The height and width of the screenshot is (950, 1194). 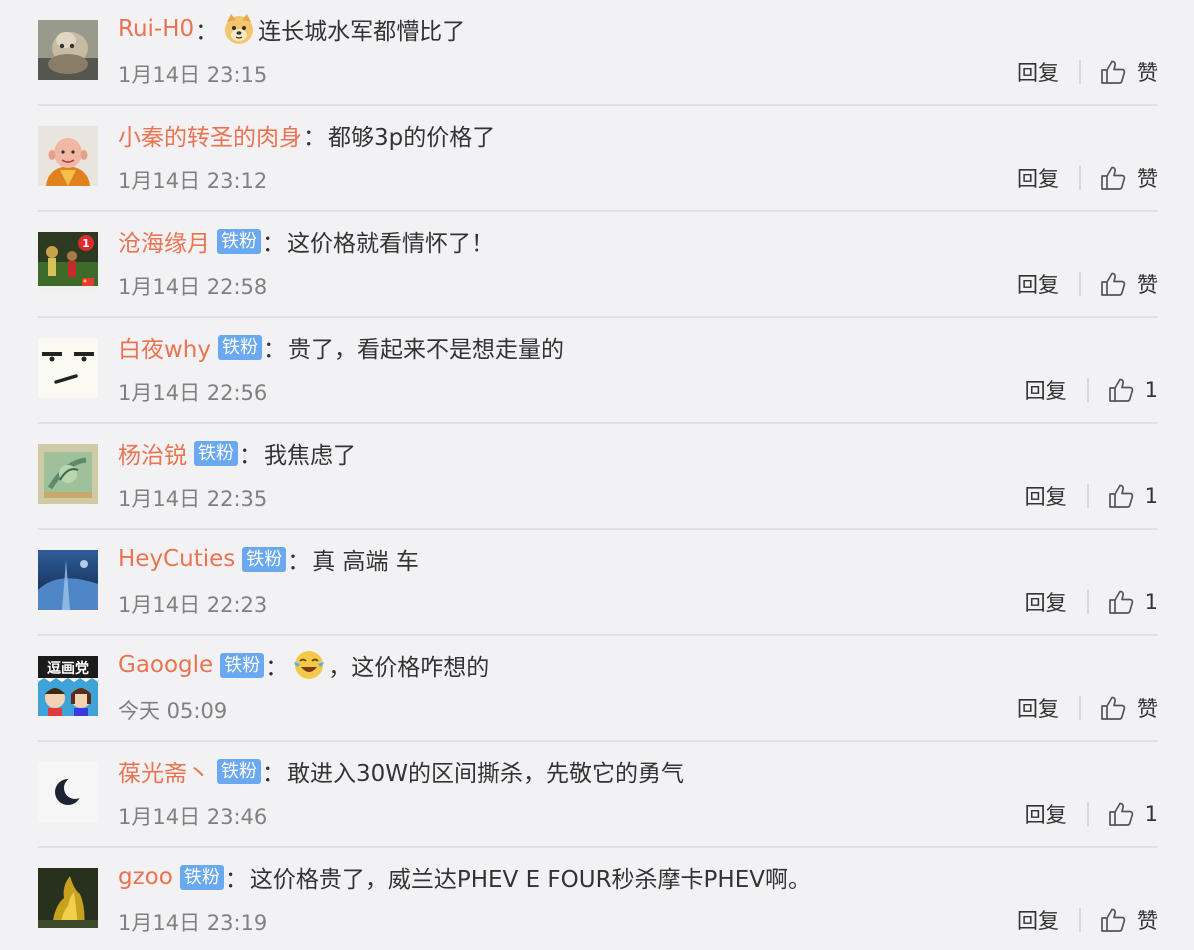 What do you see at coordinates (210, 135) in the screenshot?
I see `username-link: 小秦的转圣的肉身` at bounding box center [210, 135].